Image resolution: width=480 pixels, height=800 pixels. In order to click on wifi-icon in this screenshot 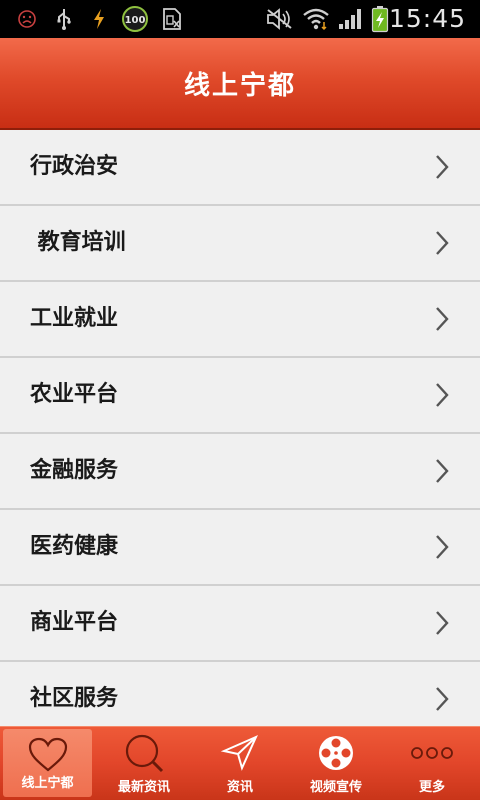, I will do `click(316, 19)`.